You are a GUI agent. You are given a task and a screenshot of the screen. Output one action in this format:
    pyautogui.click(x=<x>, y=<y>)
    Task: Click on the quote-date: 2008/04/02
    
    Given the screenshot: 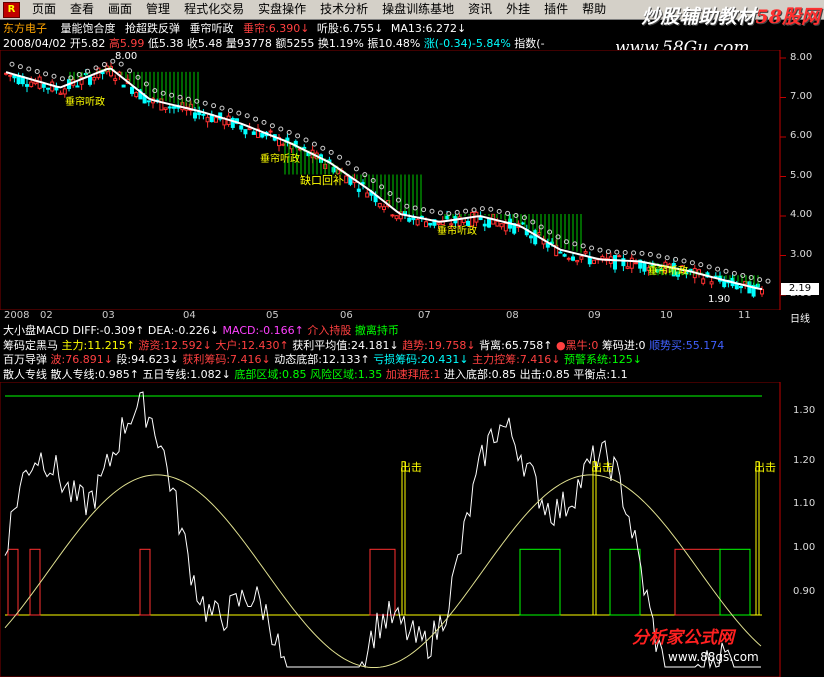 What is the action you would take?
    pyautogui.click(x=35, y=43)
    